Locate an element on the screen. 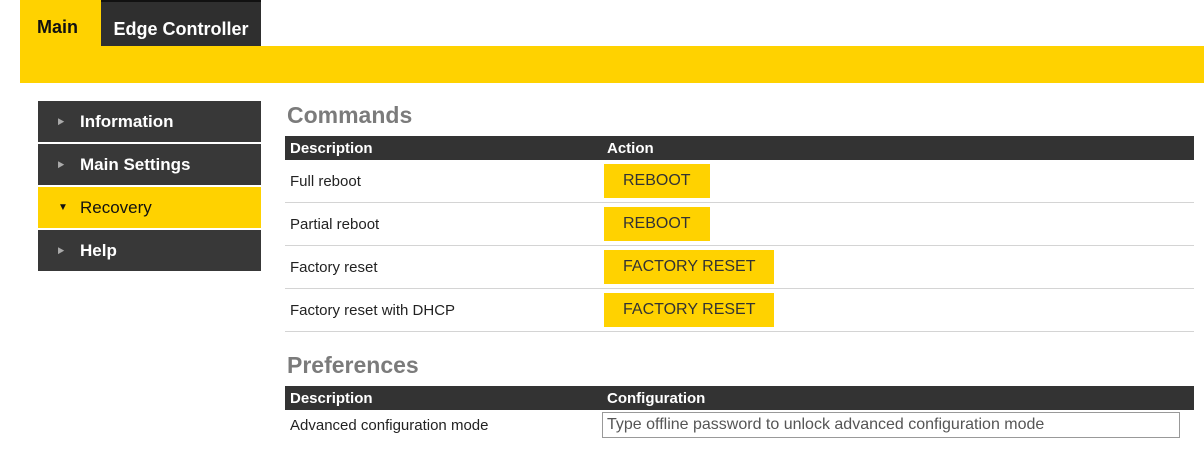 This screenshot has height=455, width=1204. row-description: Partial reboot is located at coordinates (443, 224).